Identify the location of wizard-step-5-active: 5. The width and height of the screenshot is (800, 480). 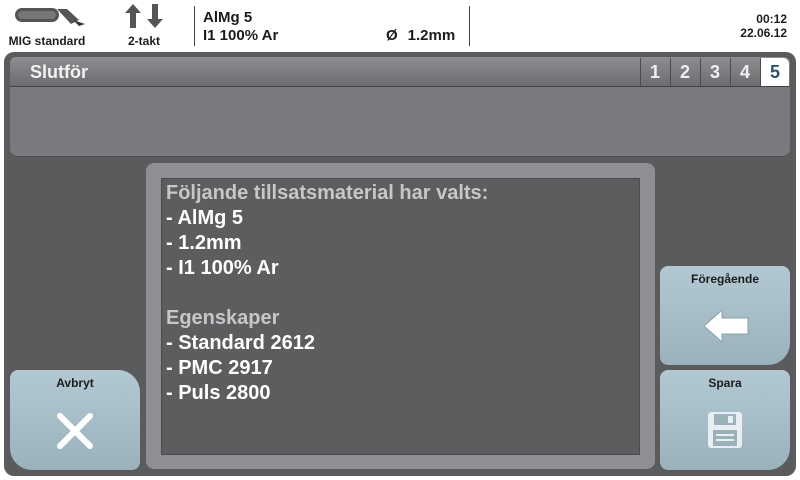
(774, 72).